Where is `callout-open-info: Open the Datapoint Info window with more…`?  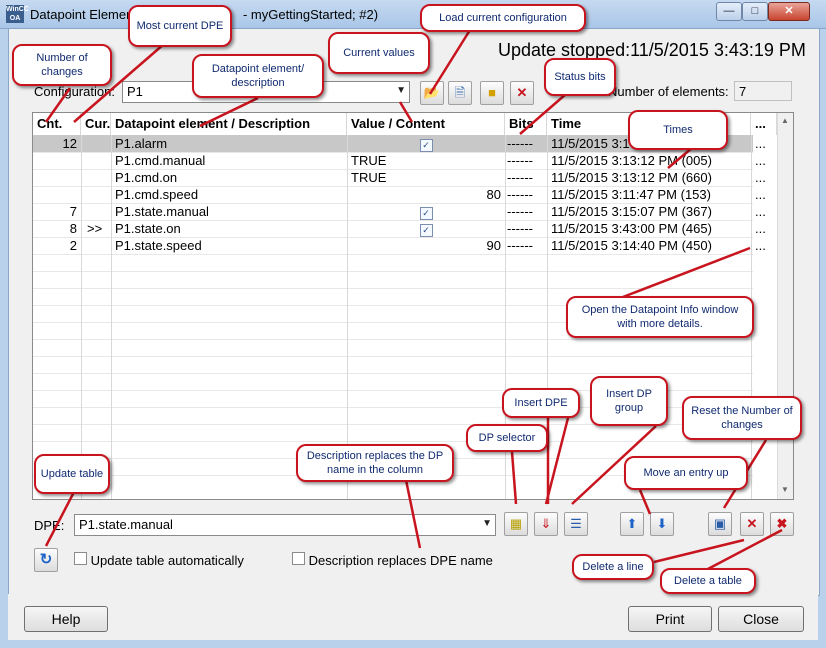 callout-open-info: Open the Datapoint Info window with more… is located at coordinates (660, 317).